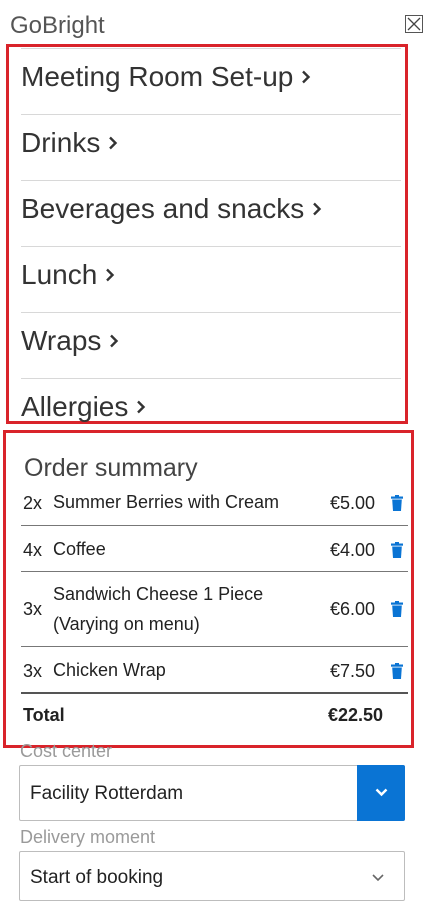  I want to click on menu-item-label: Beverages and snacks, so click(163, 208).